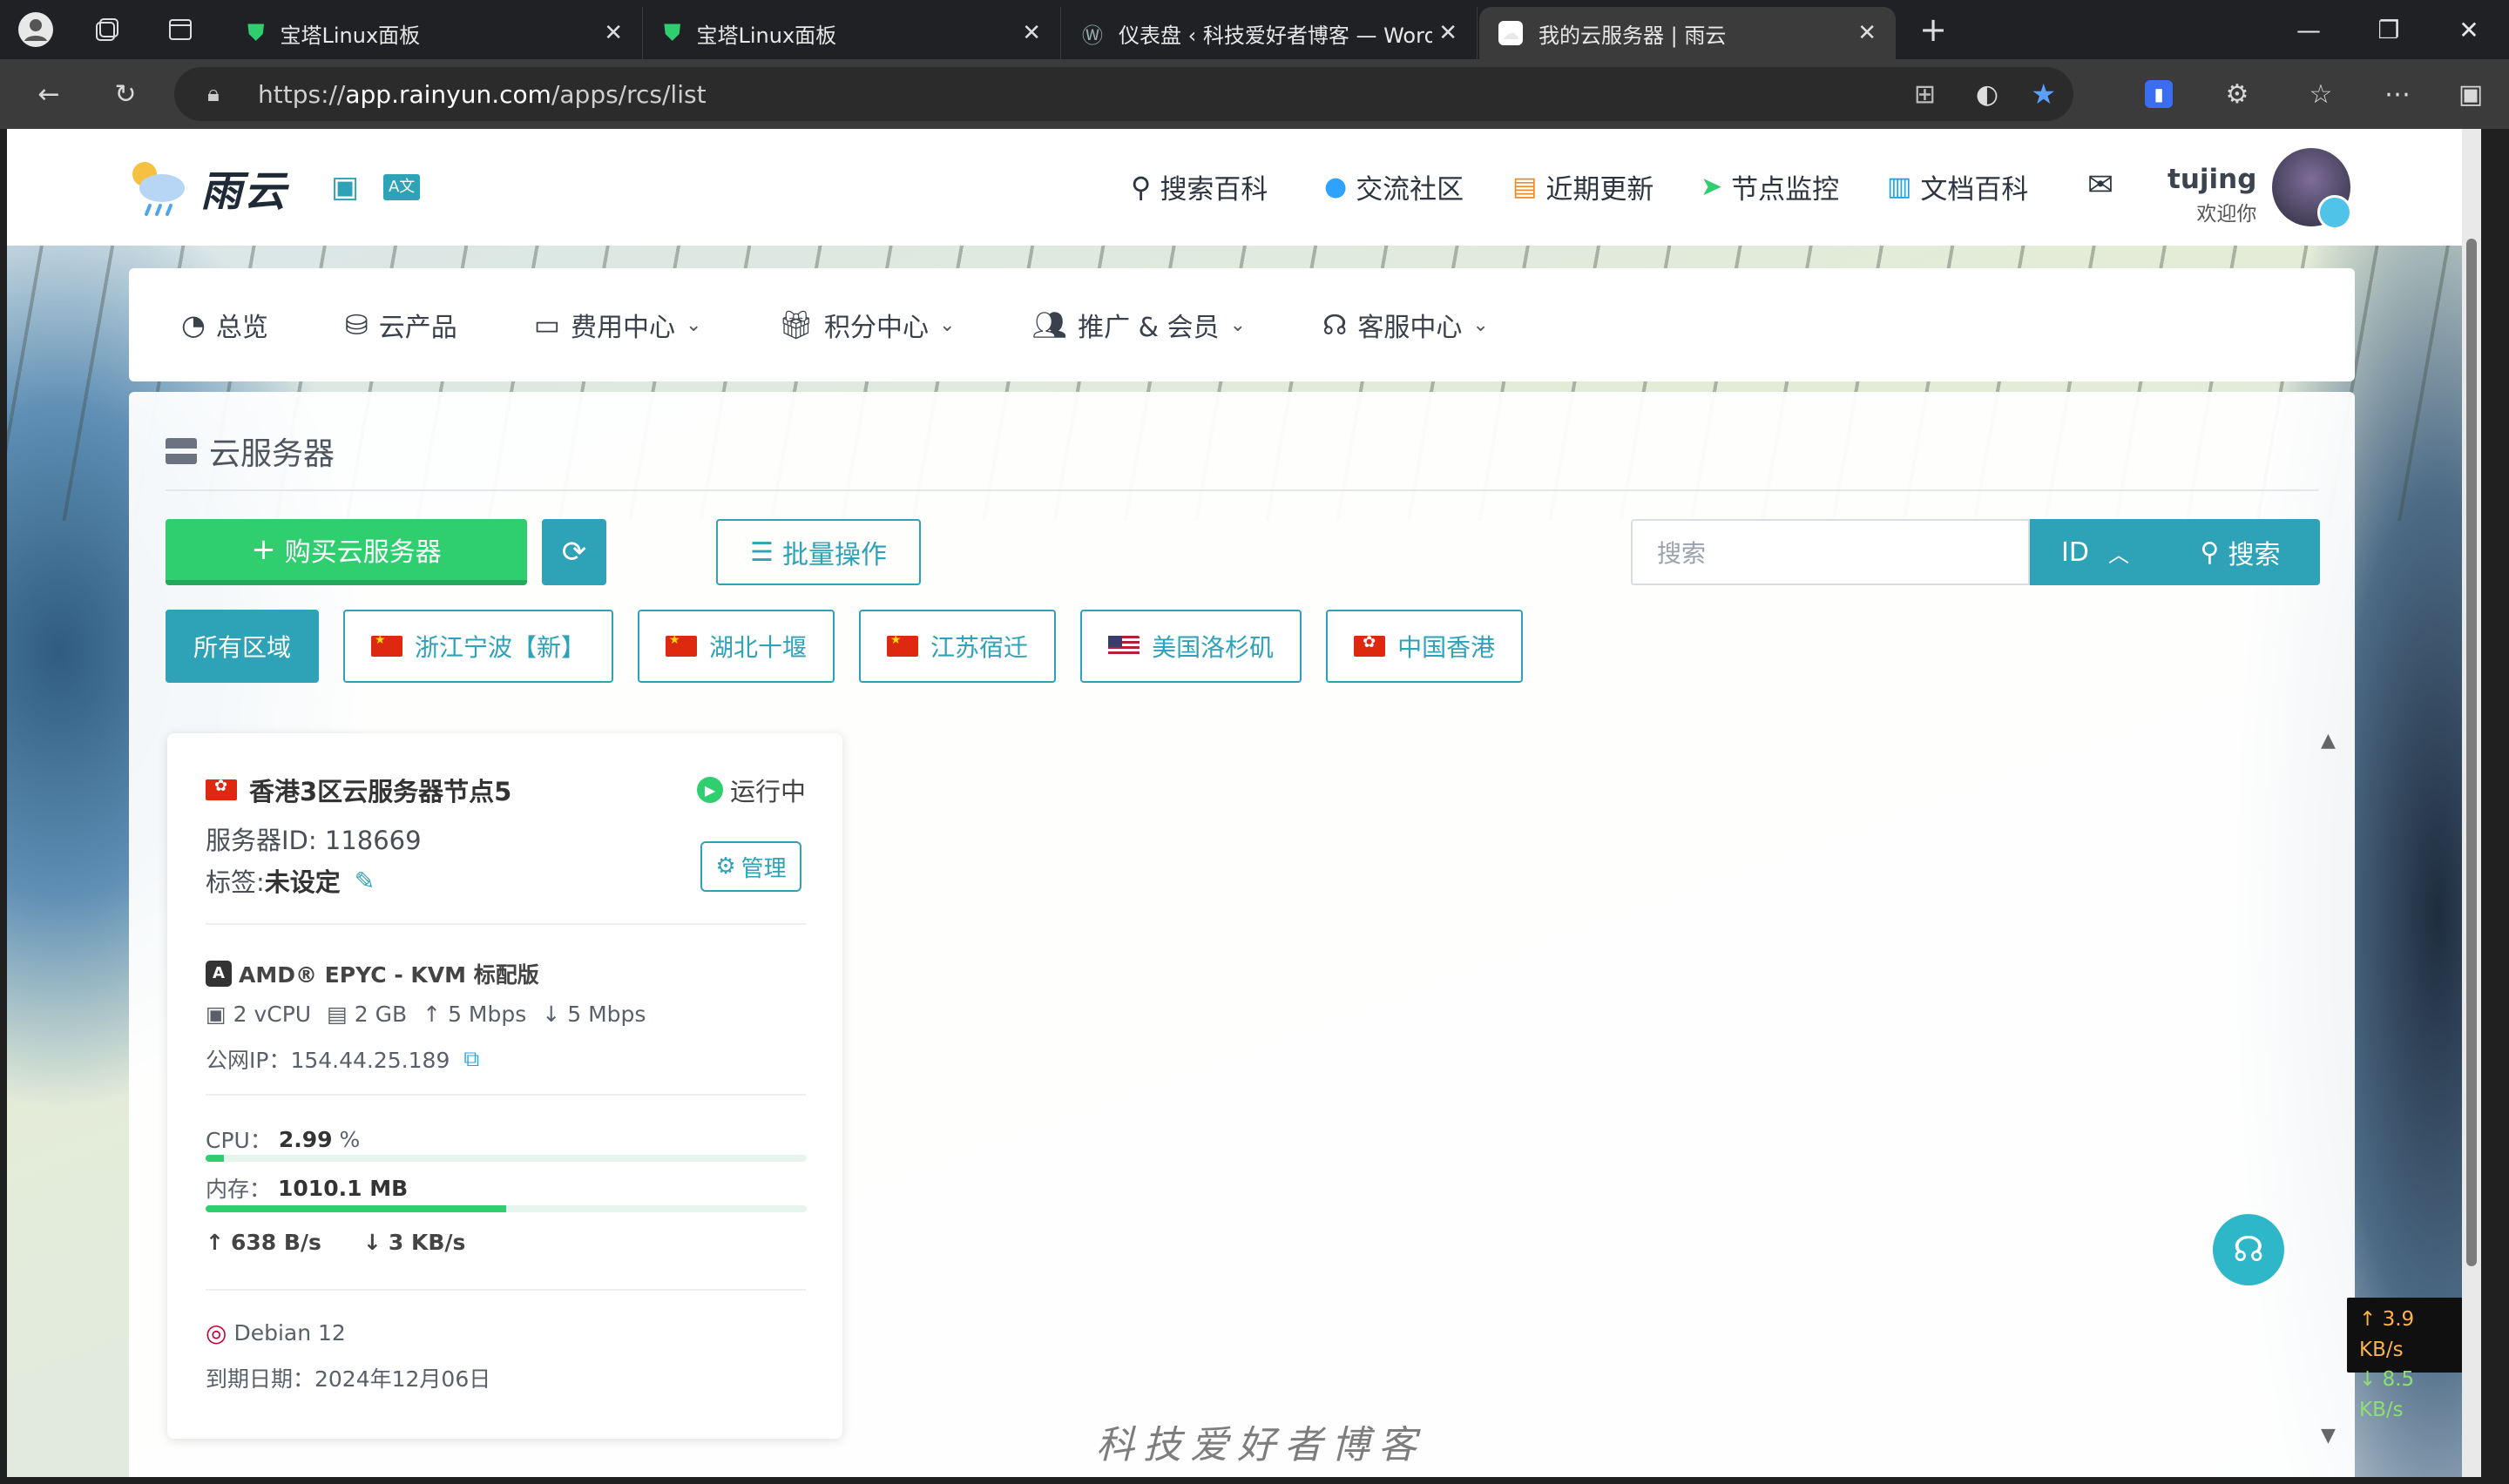 Image resolution: width=2509 pixels, height=1484 pixels. I want to click on region-shiyan: 湖北十堰, so click(736, 647).